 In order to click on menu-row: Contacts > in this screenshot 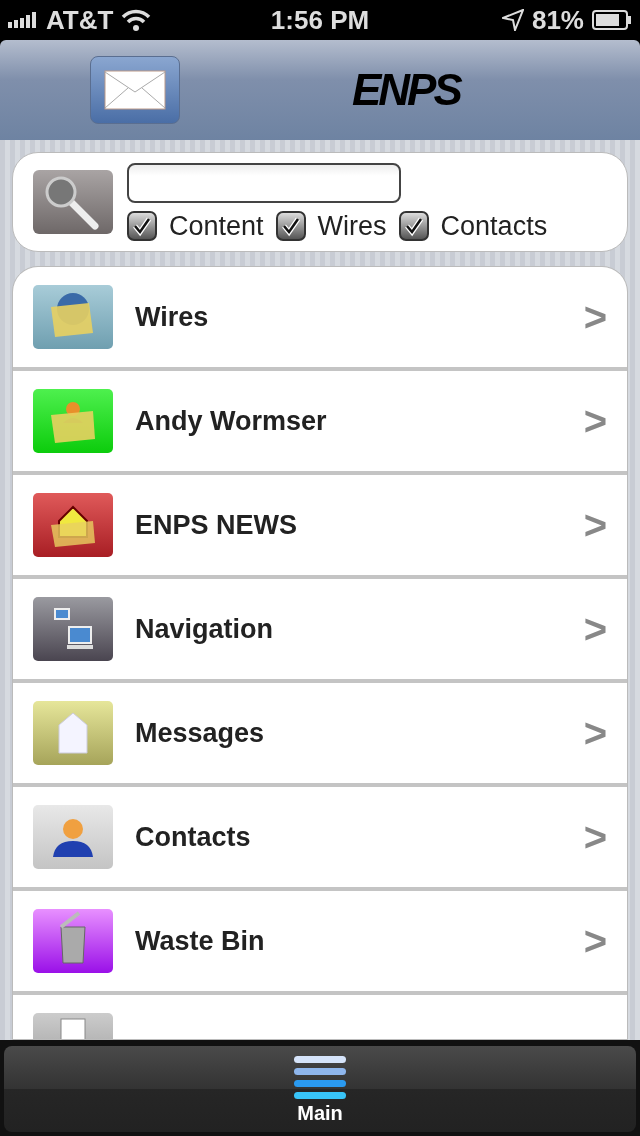, I will do `click(320, 837)`.